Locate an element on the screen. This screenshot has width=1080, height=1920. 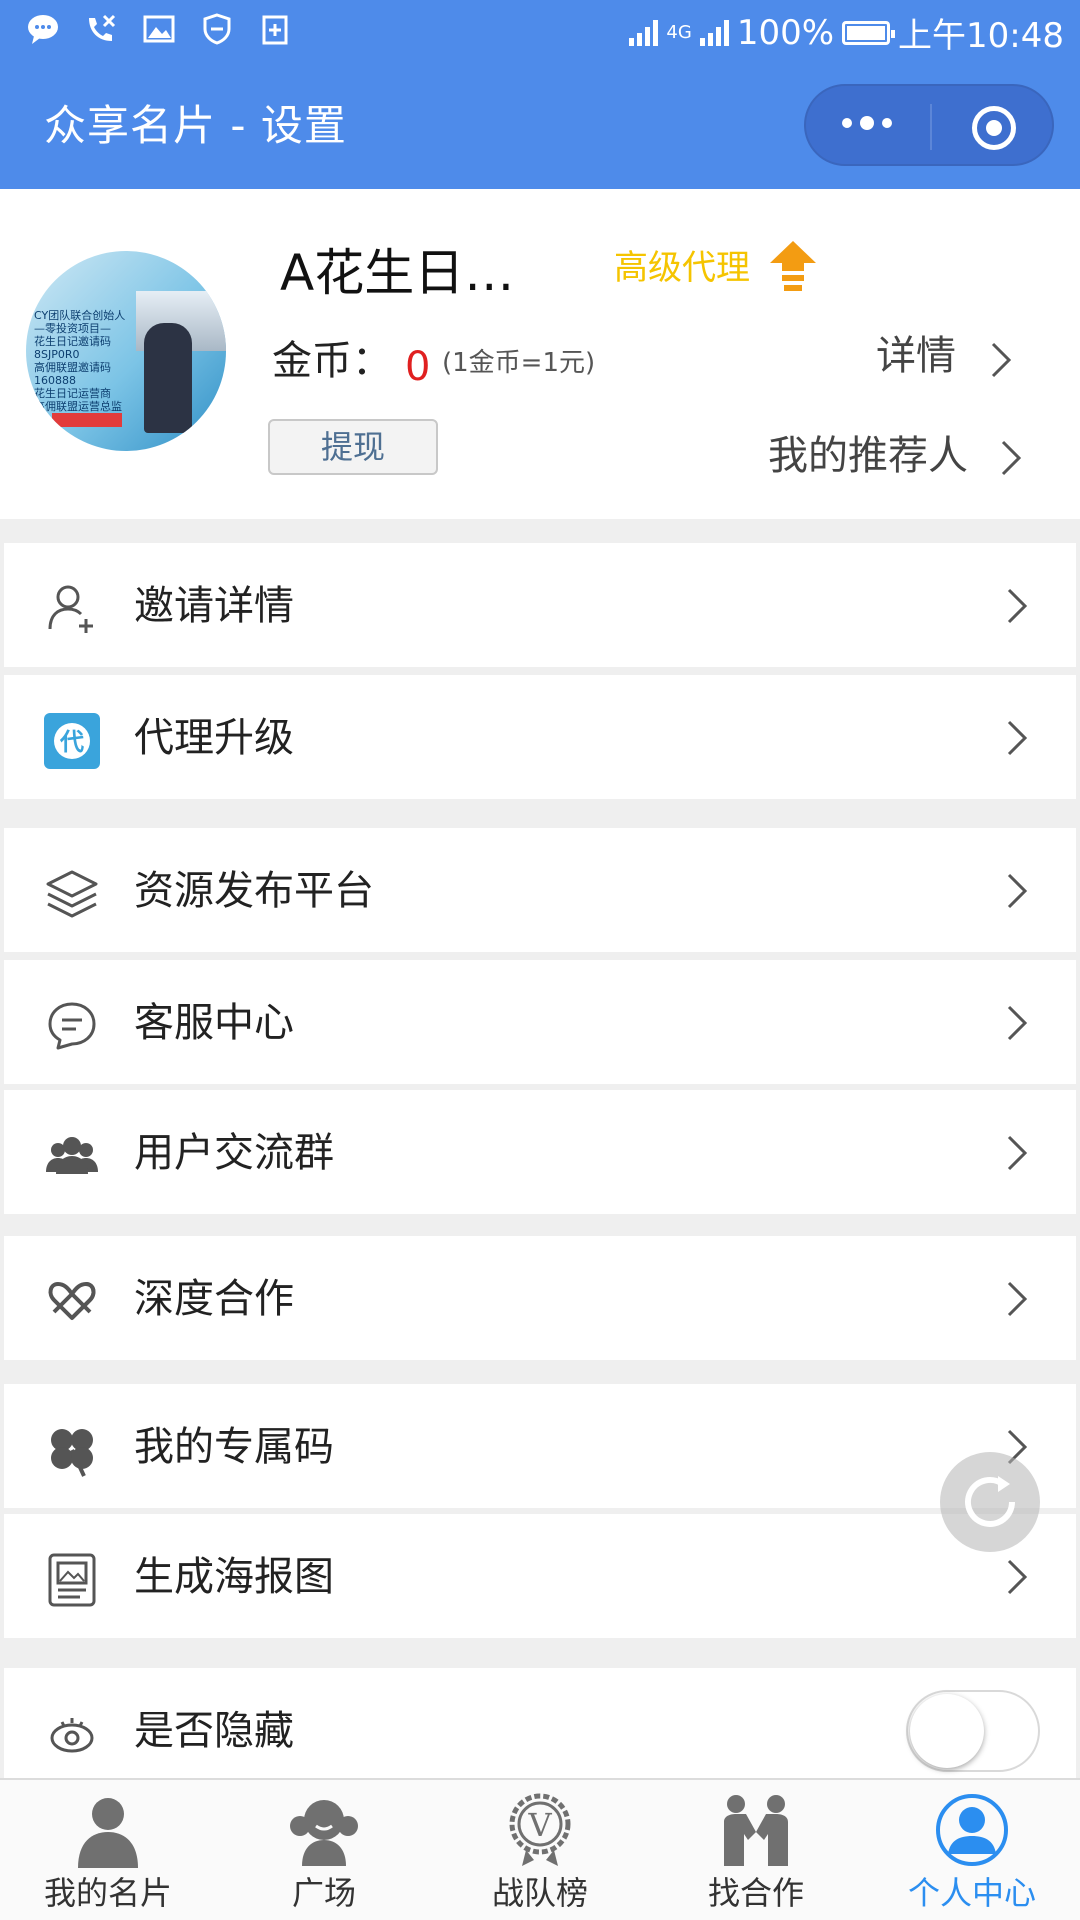
v-badge-icon: V is located at coordinates (540, 1829).